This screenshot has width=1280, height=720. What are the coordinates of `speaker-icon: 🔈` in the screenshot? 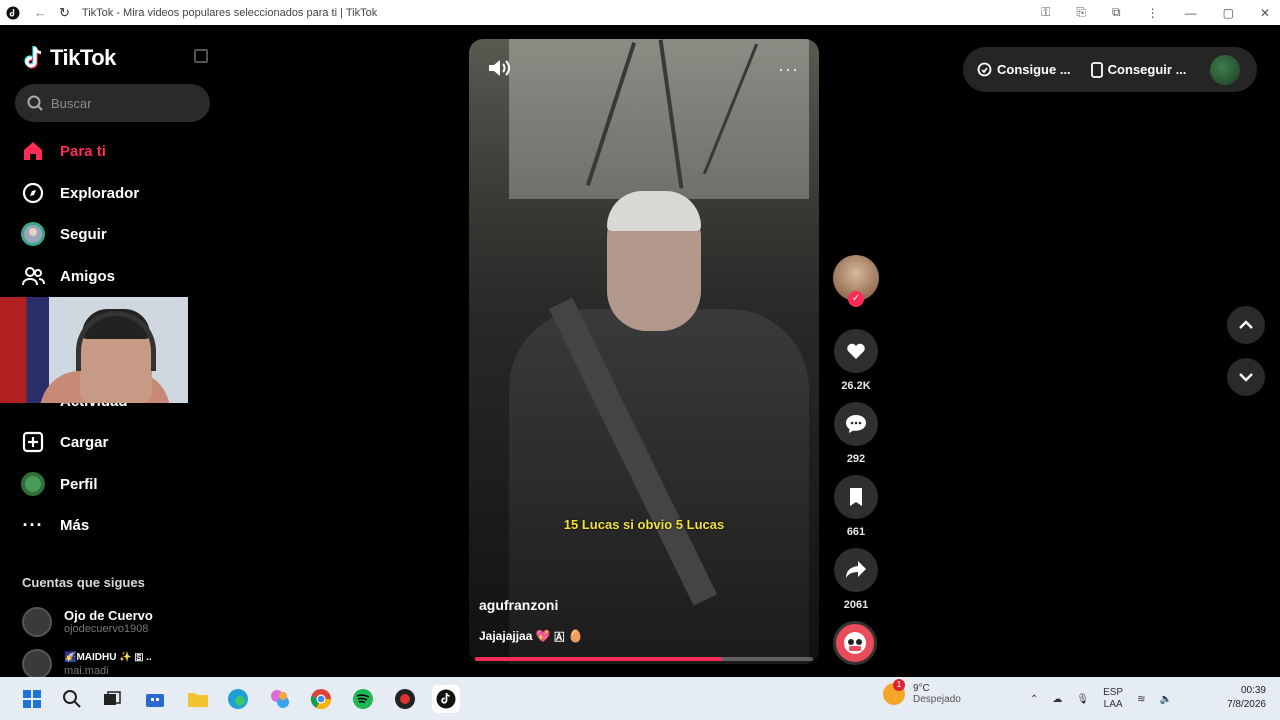 It's located at (1166, 699).